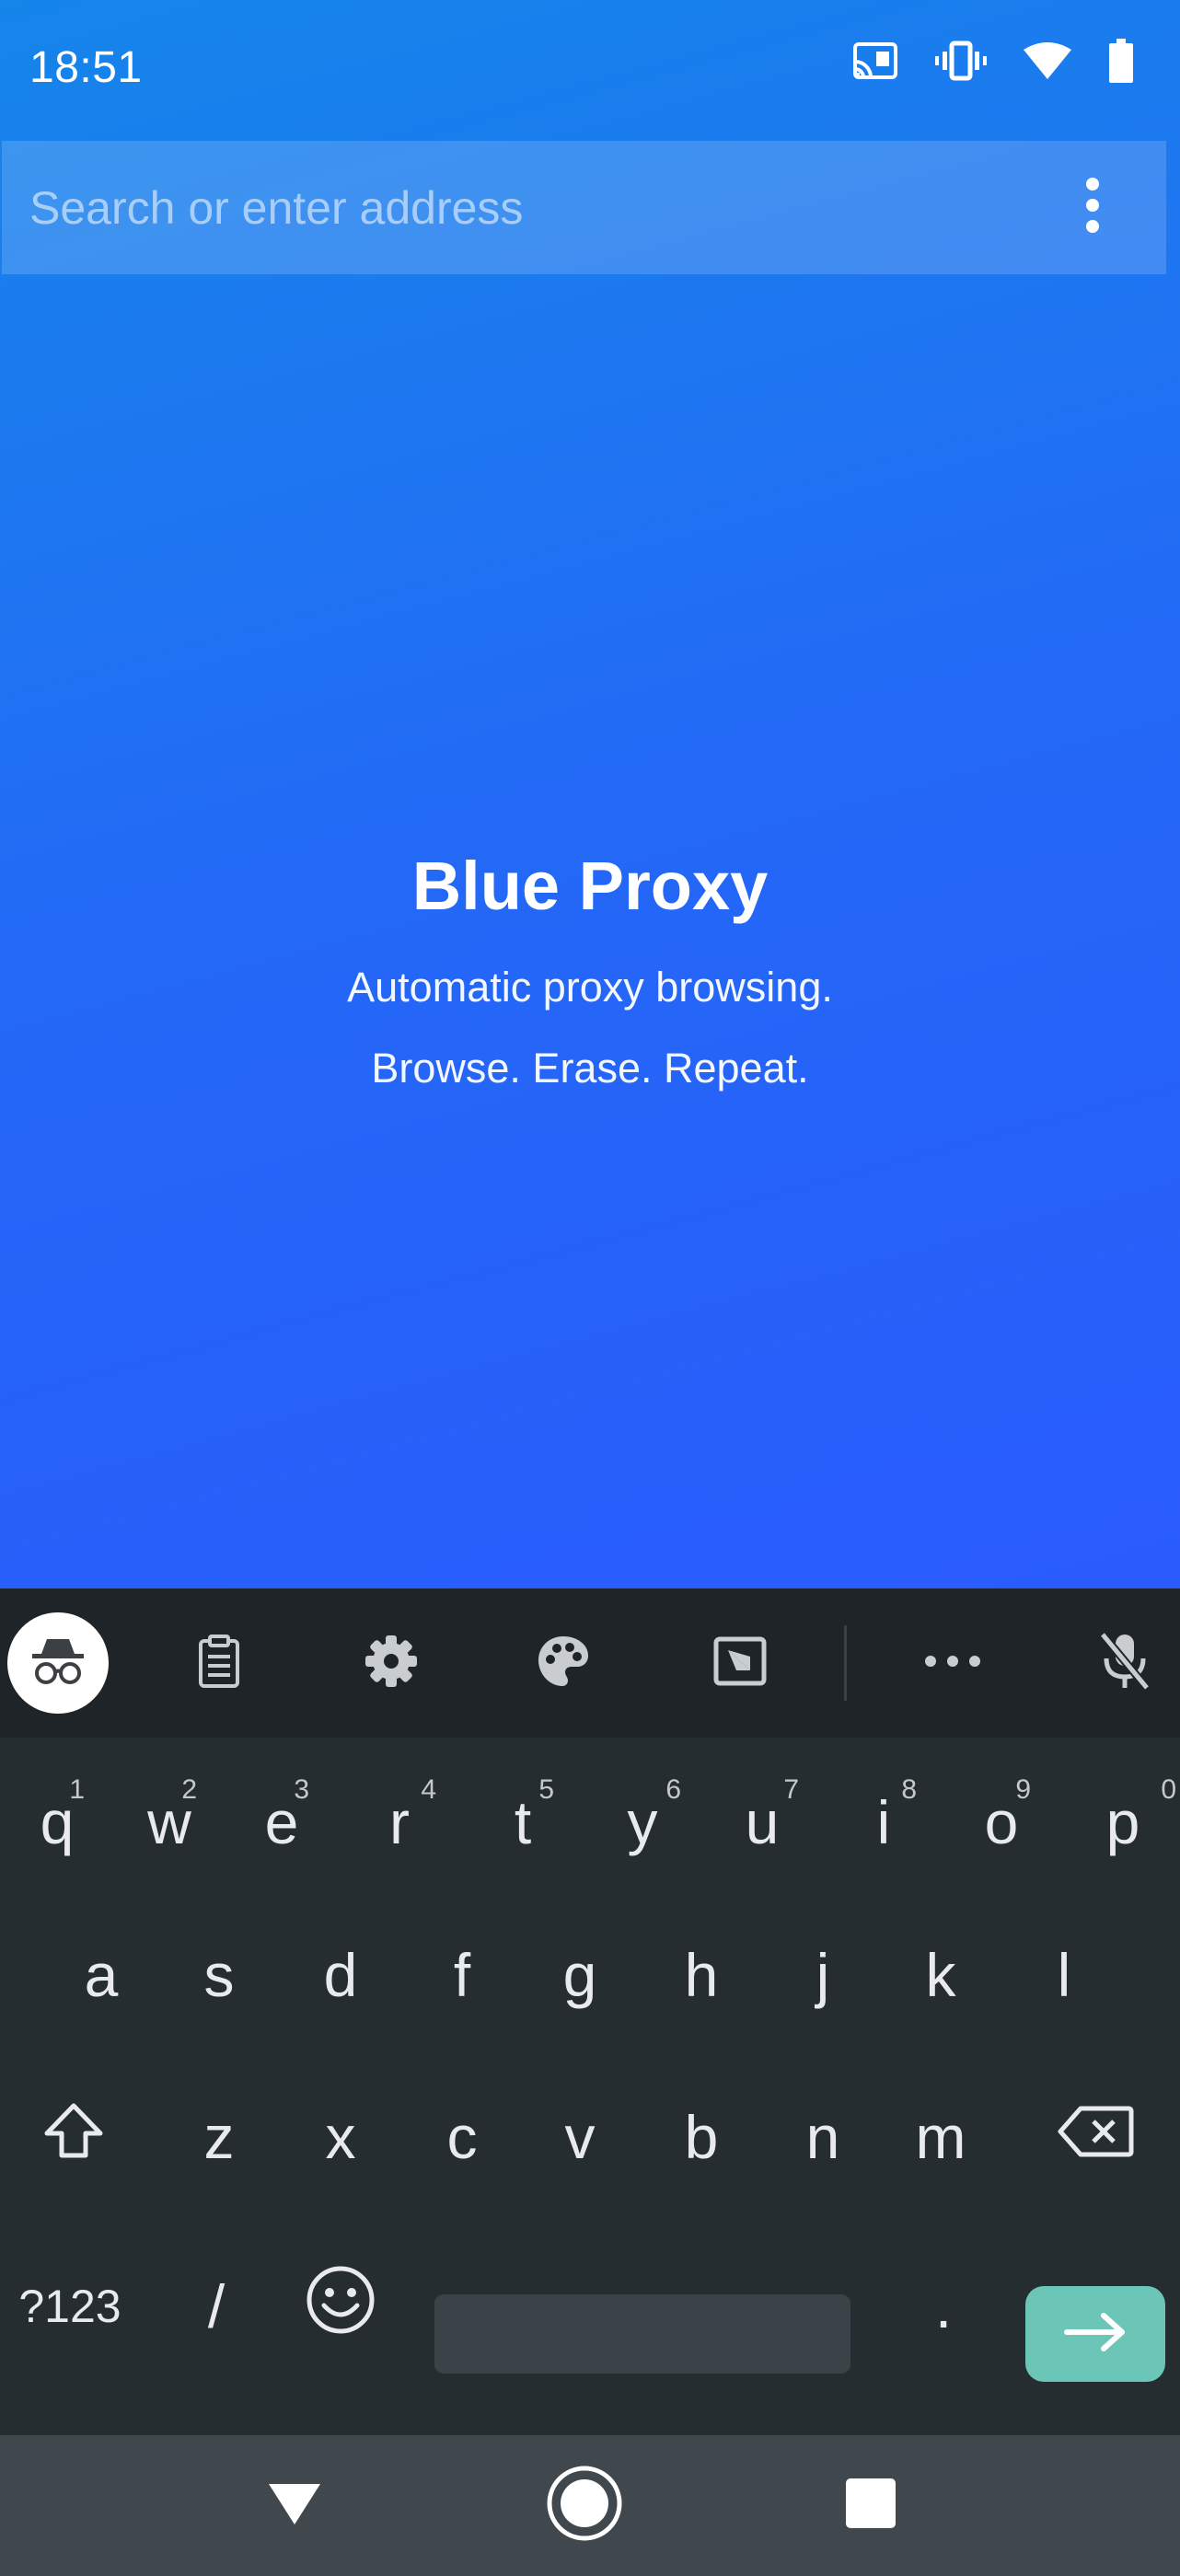  What do you see at coordinates (86, 67) in the screenshot?
I see `status-time: 18:51` at bounding box center [86, 67].